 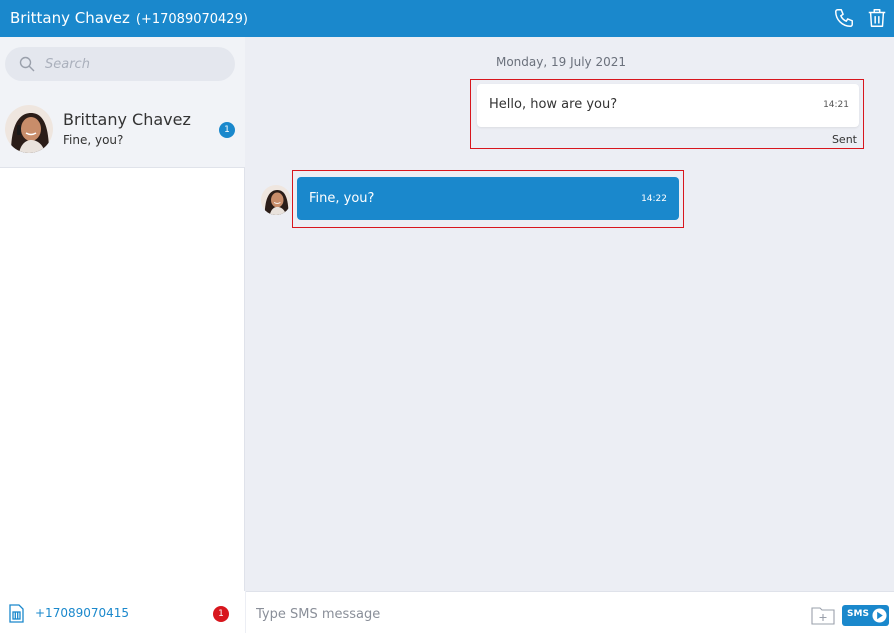 What do you see at coordinates (561, 62) in the screenshot?
I see `date-separator: Monday, 19 July 2021` at bounding box center [561, 62].